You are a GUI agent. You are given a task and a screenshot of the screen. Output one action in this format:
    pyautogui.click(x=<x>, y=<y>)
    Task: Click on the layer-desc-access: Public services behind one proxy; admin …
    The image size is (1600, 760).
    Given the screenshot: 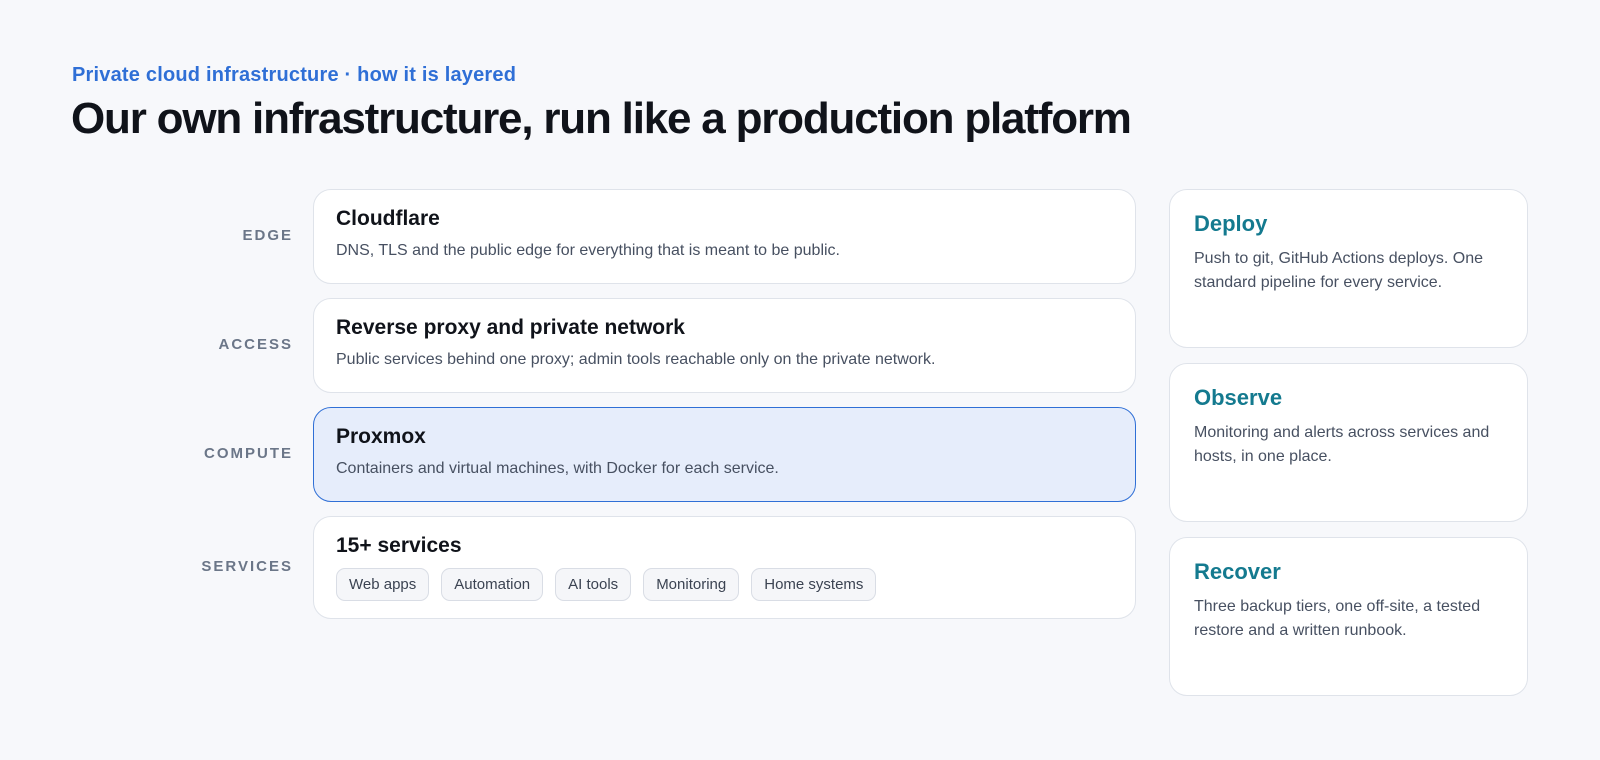 What is the action you would take?
    pyautogui.click(x=636, y=359)
    